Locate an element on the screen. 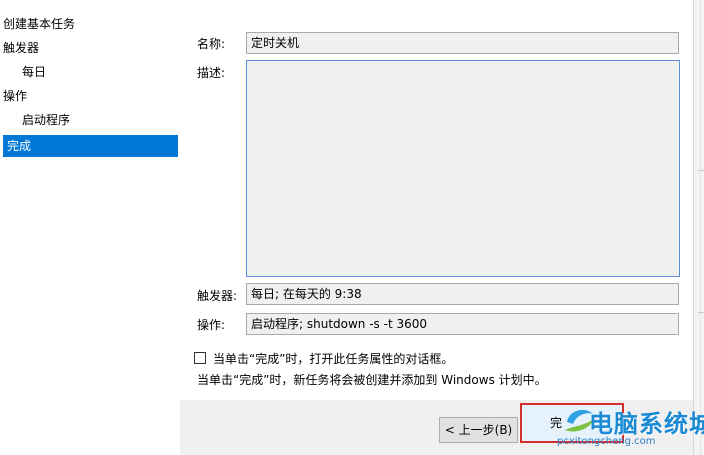 This screenshot has height=455, width=704. window-right-border is located at coordinates (698, 227).